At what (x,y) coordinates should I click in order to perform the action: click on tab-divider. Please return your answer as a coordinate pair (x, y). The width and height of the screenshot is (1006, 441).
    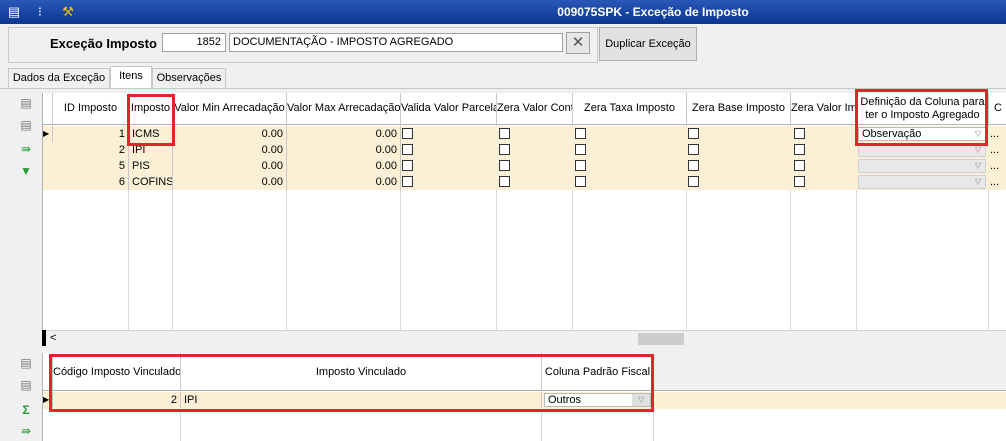
    Looking at the image, I should click on (503, 88).